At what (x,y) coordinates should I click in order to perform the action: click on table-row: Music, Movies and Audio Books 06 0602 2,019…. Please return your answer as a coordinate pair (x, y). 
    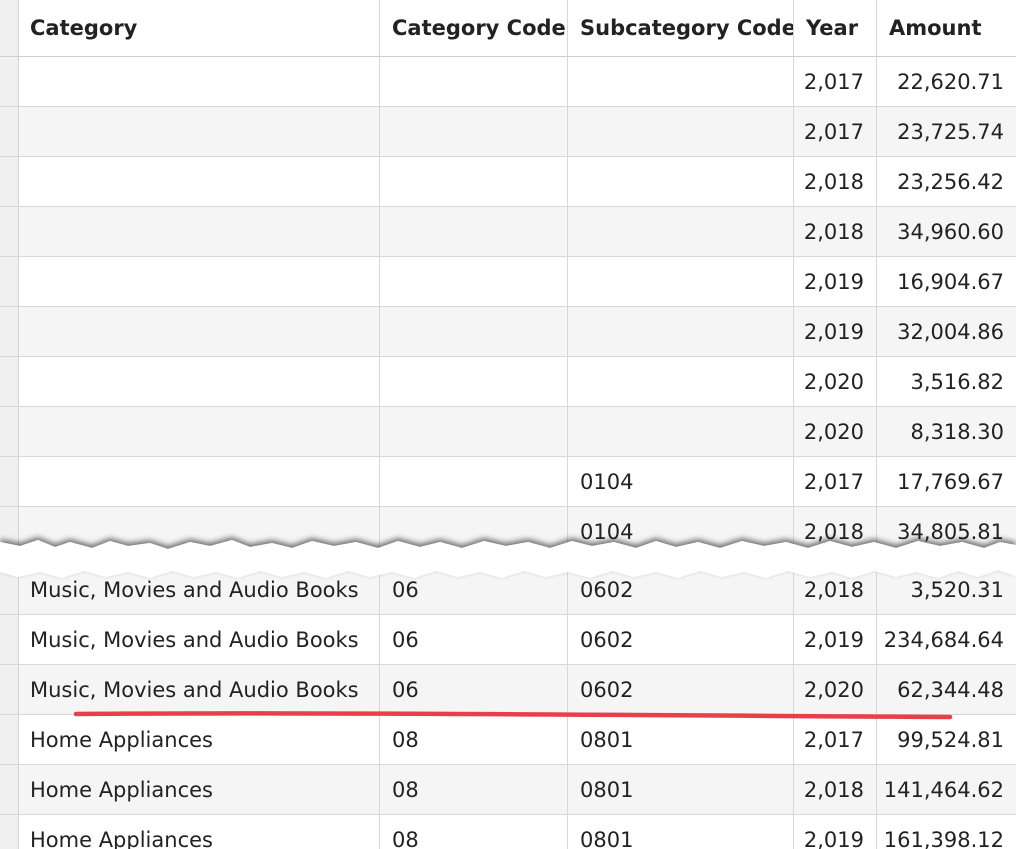
    Looking at the image, I should click on (508, 640).